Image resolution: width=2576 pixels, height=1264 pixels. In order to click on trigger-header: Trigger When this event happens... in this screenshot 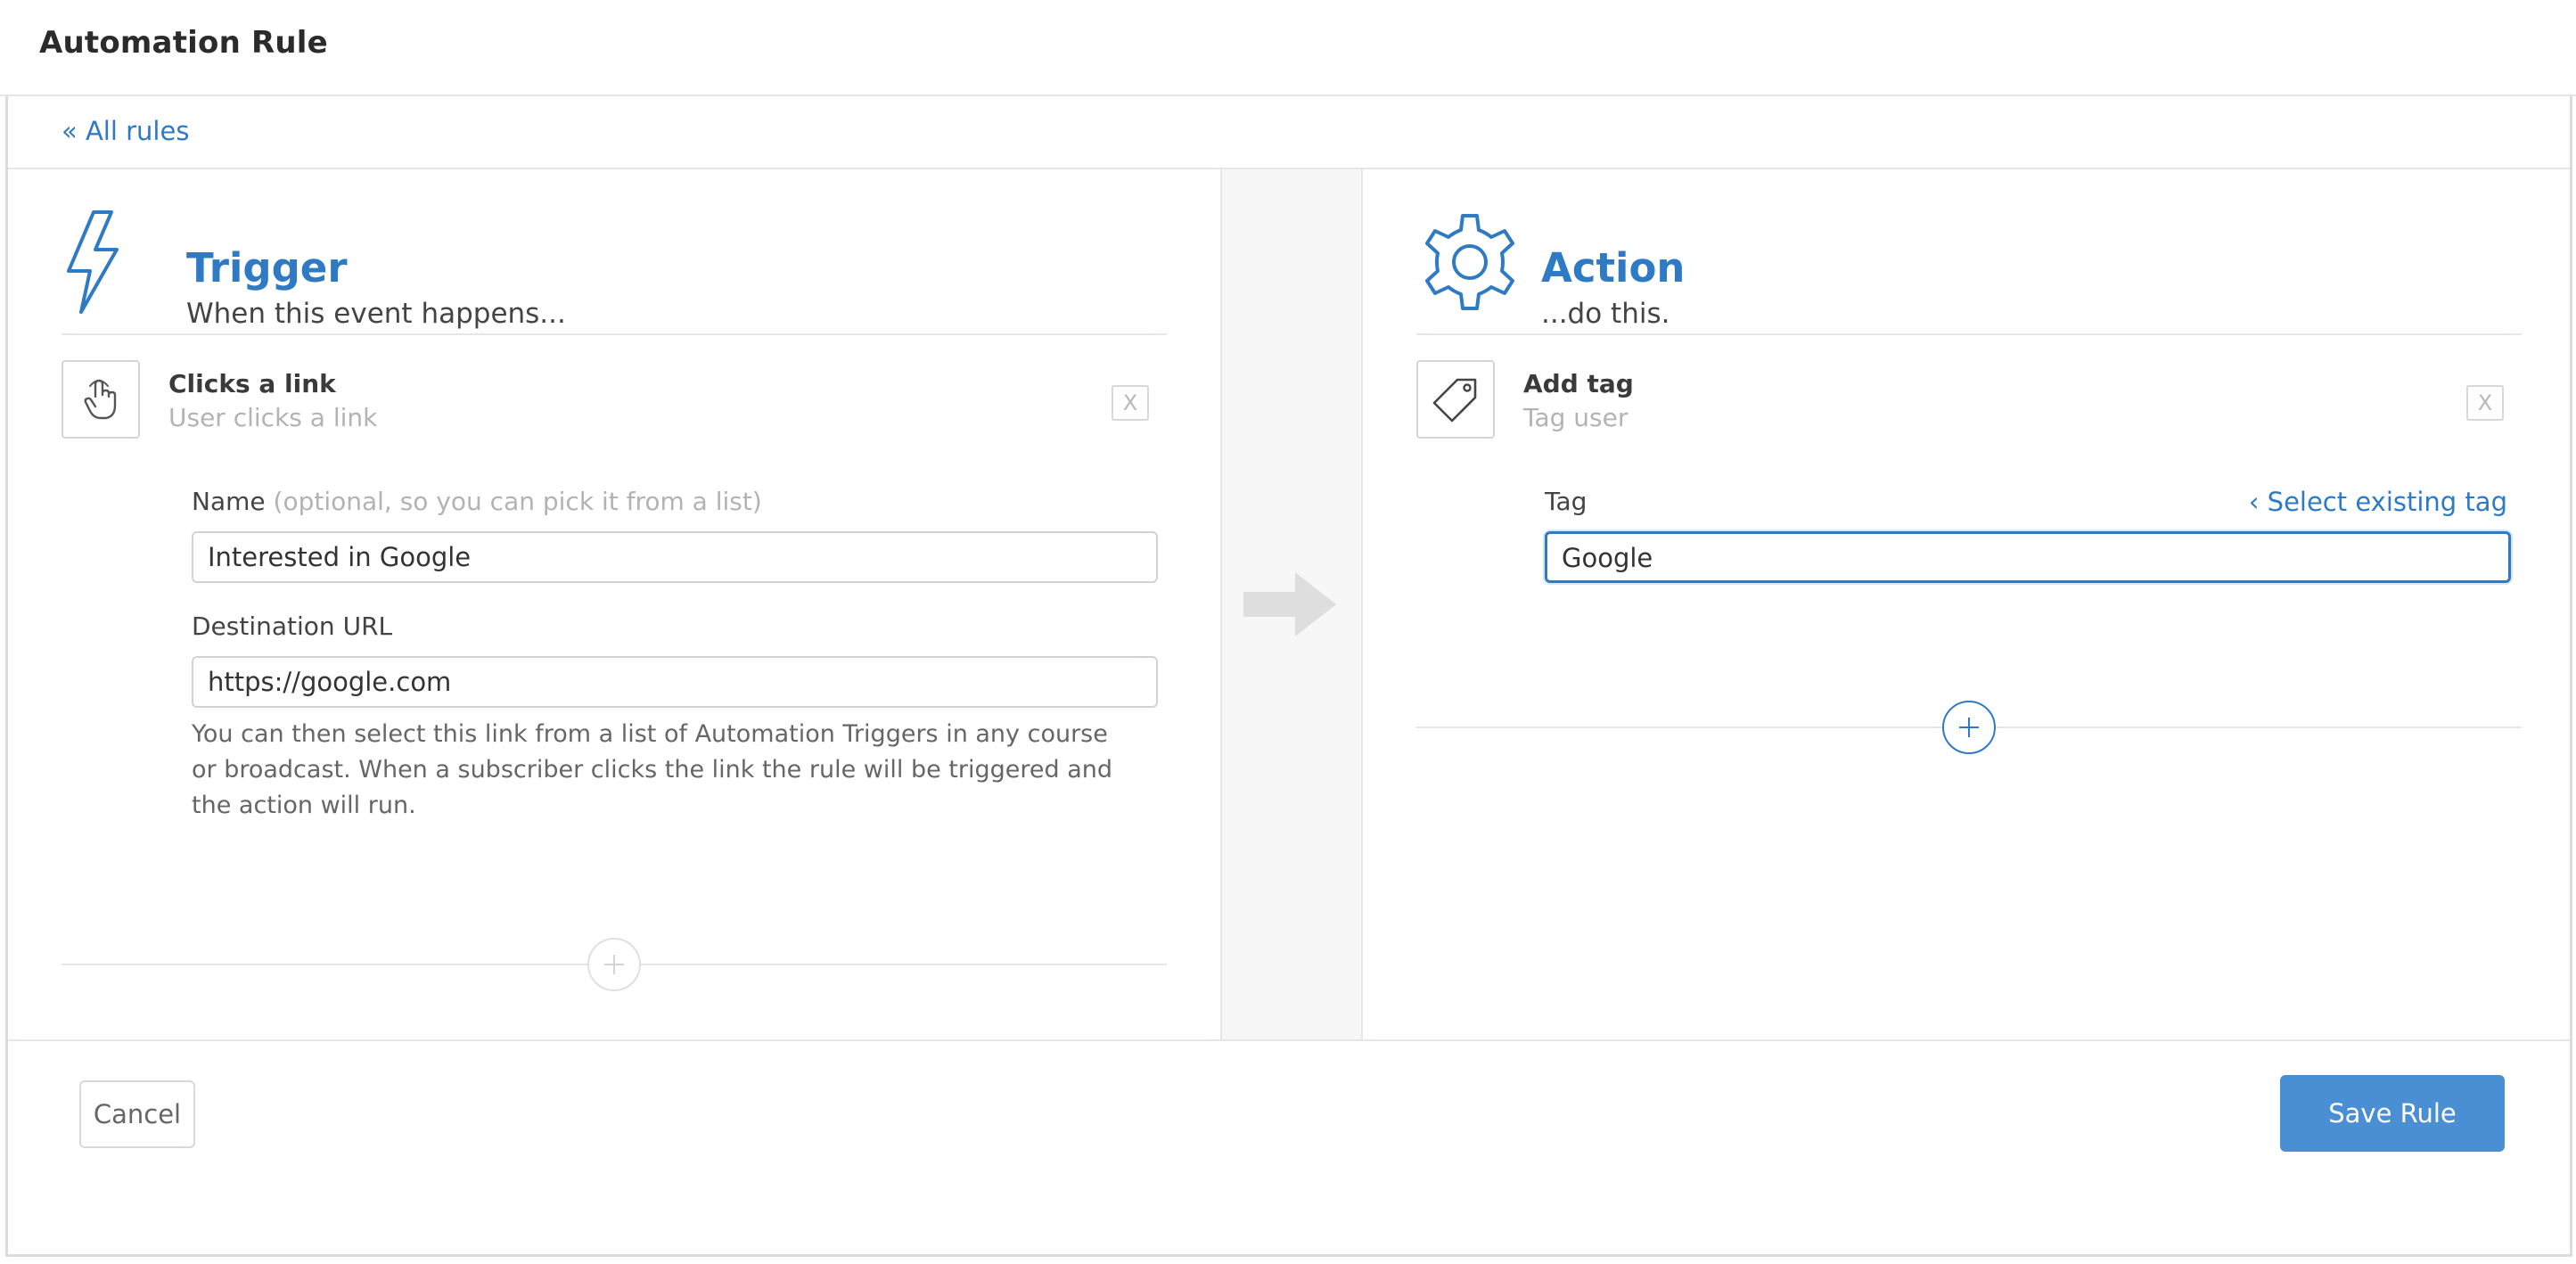, I will do `click(614, 269)`.